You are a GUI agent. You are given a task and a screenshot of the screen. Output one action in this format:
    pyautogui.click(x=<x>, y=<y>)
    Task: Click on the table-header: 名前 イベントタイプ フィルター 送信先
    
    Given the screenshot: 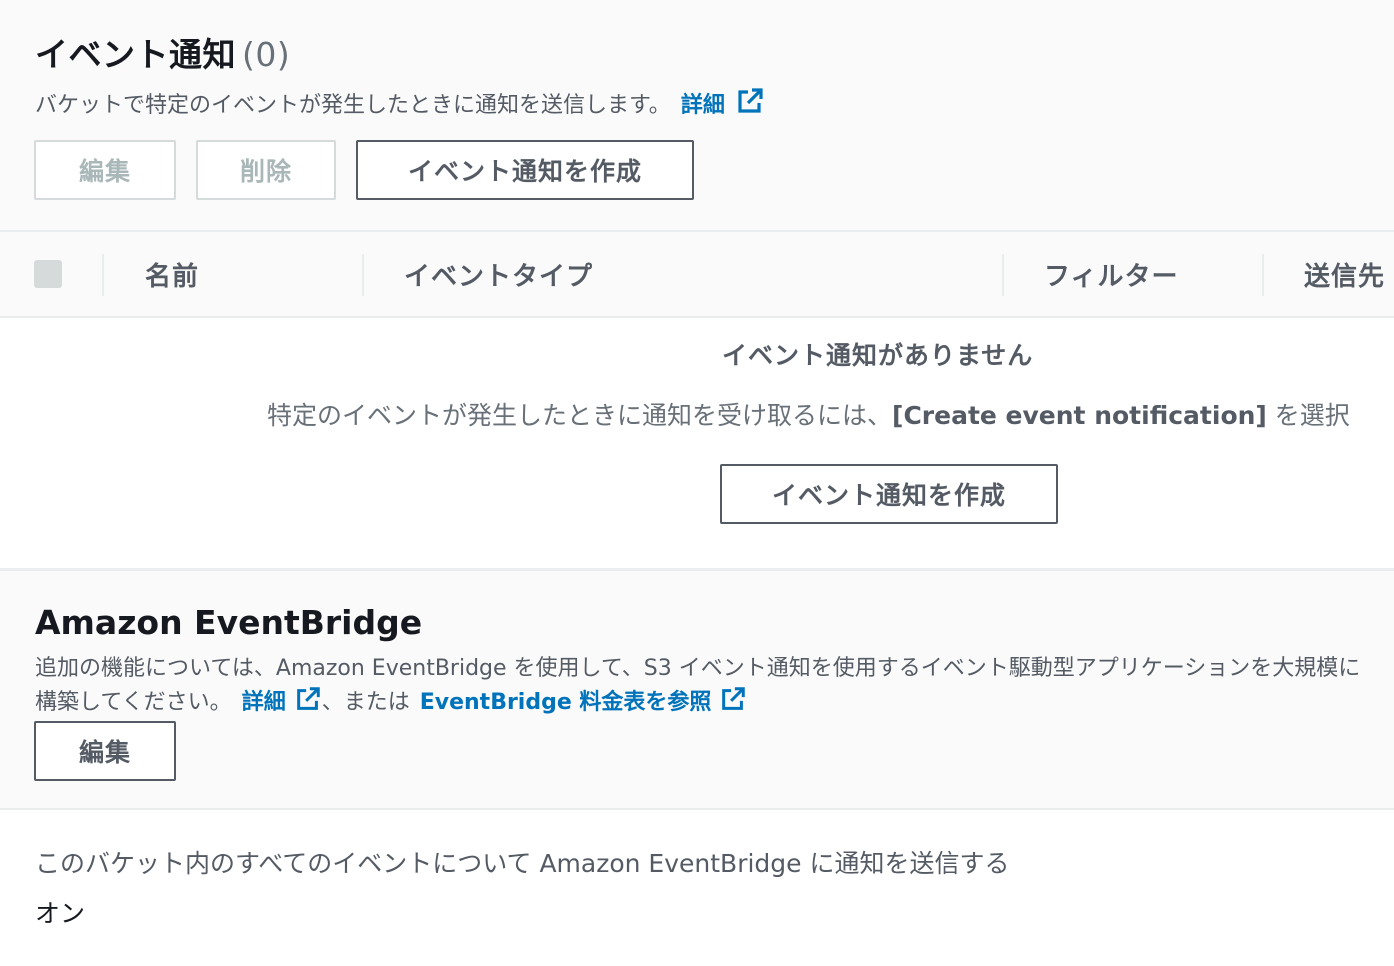 What is the action you would take?
    pyautogui.click(x=697, y=274)
    